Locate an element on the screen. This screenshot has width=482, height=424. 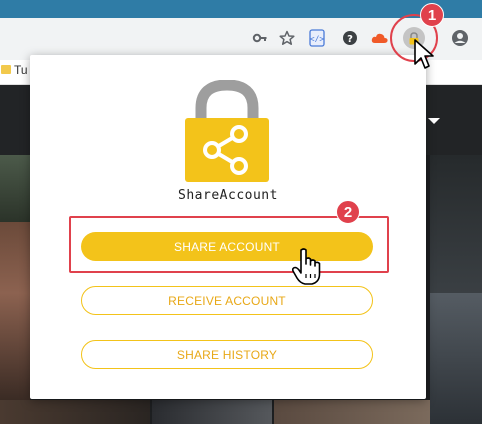
key-icon is located at coordinates (260, 38).